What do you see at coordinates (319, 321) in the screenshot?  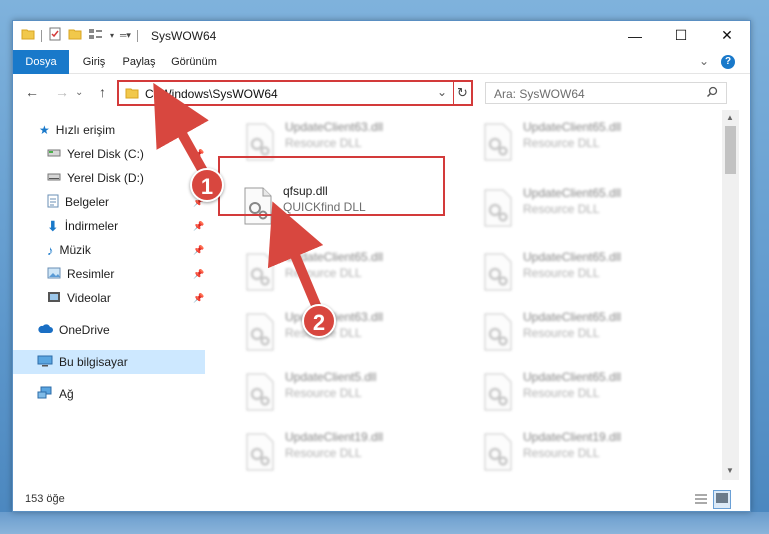 I see `step-badge-2: 2` at bounding box center [319, 321].